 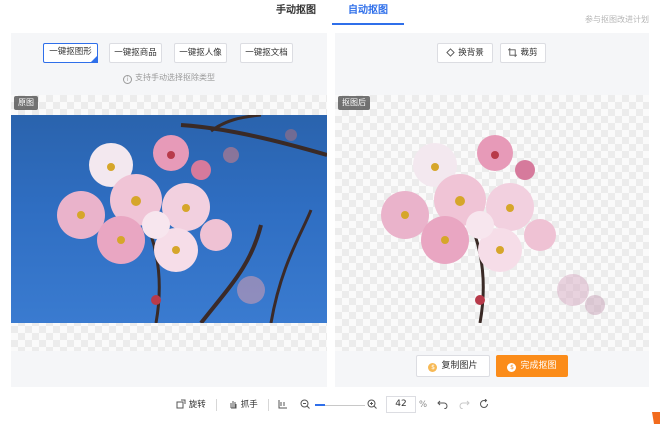 I want to click on reset-button, so click(x=484, y=405).